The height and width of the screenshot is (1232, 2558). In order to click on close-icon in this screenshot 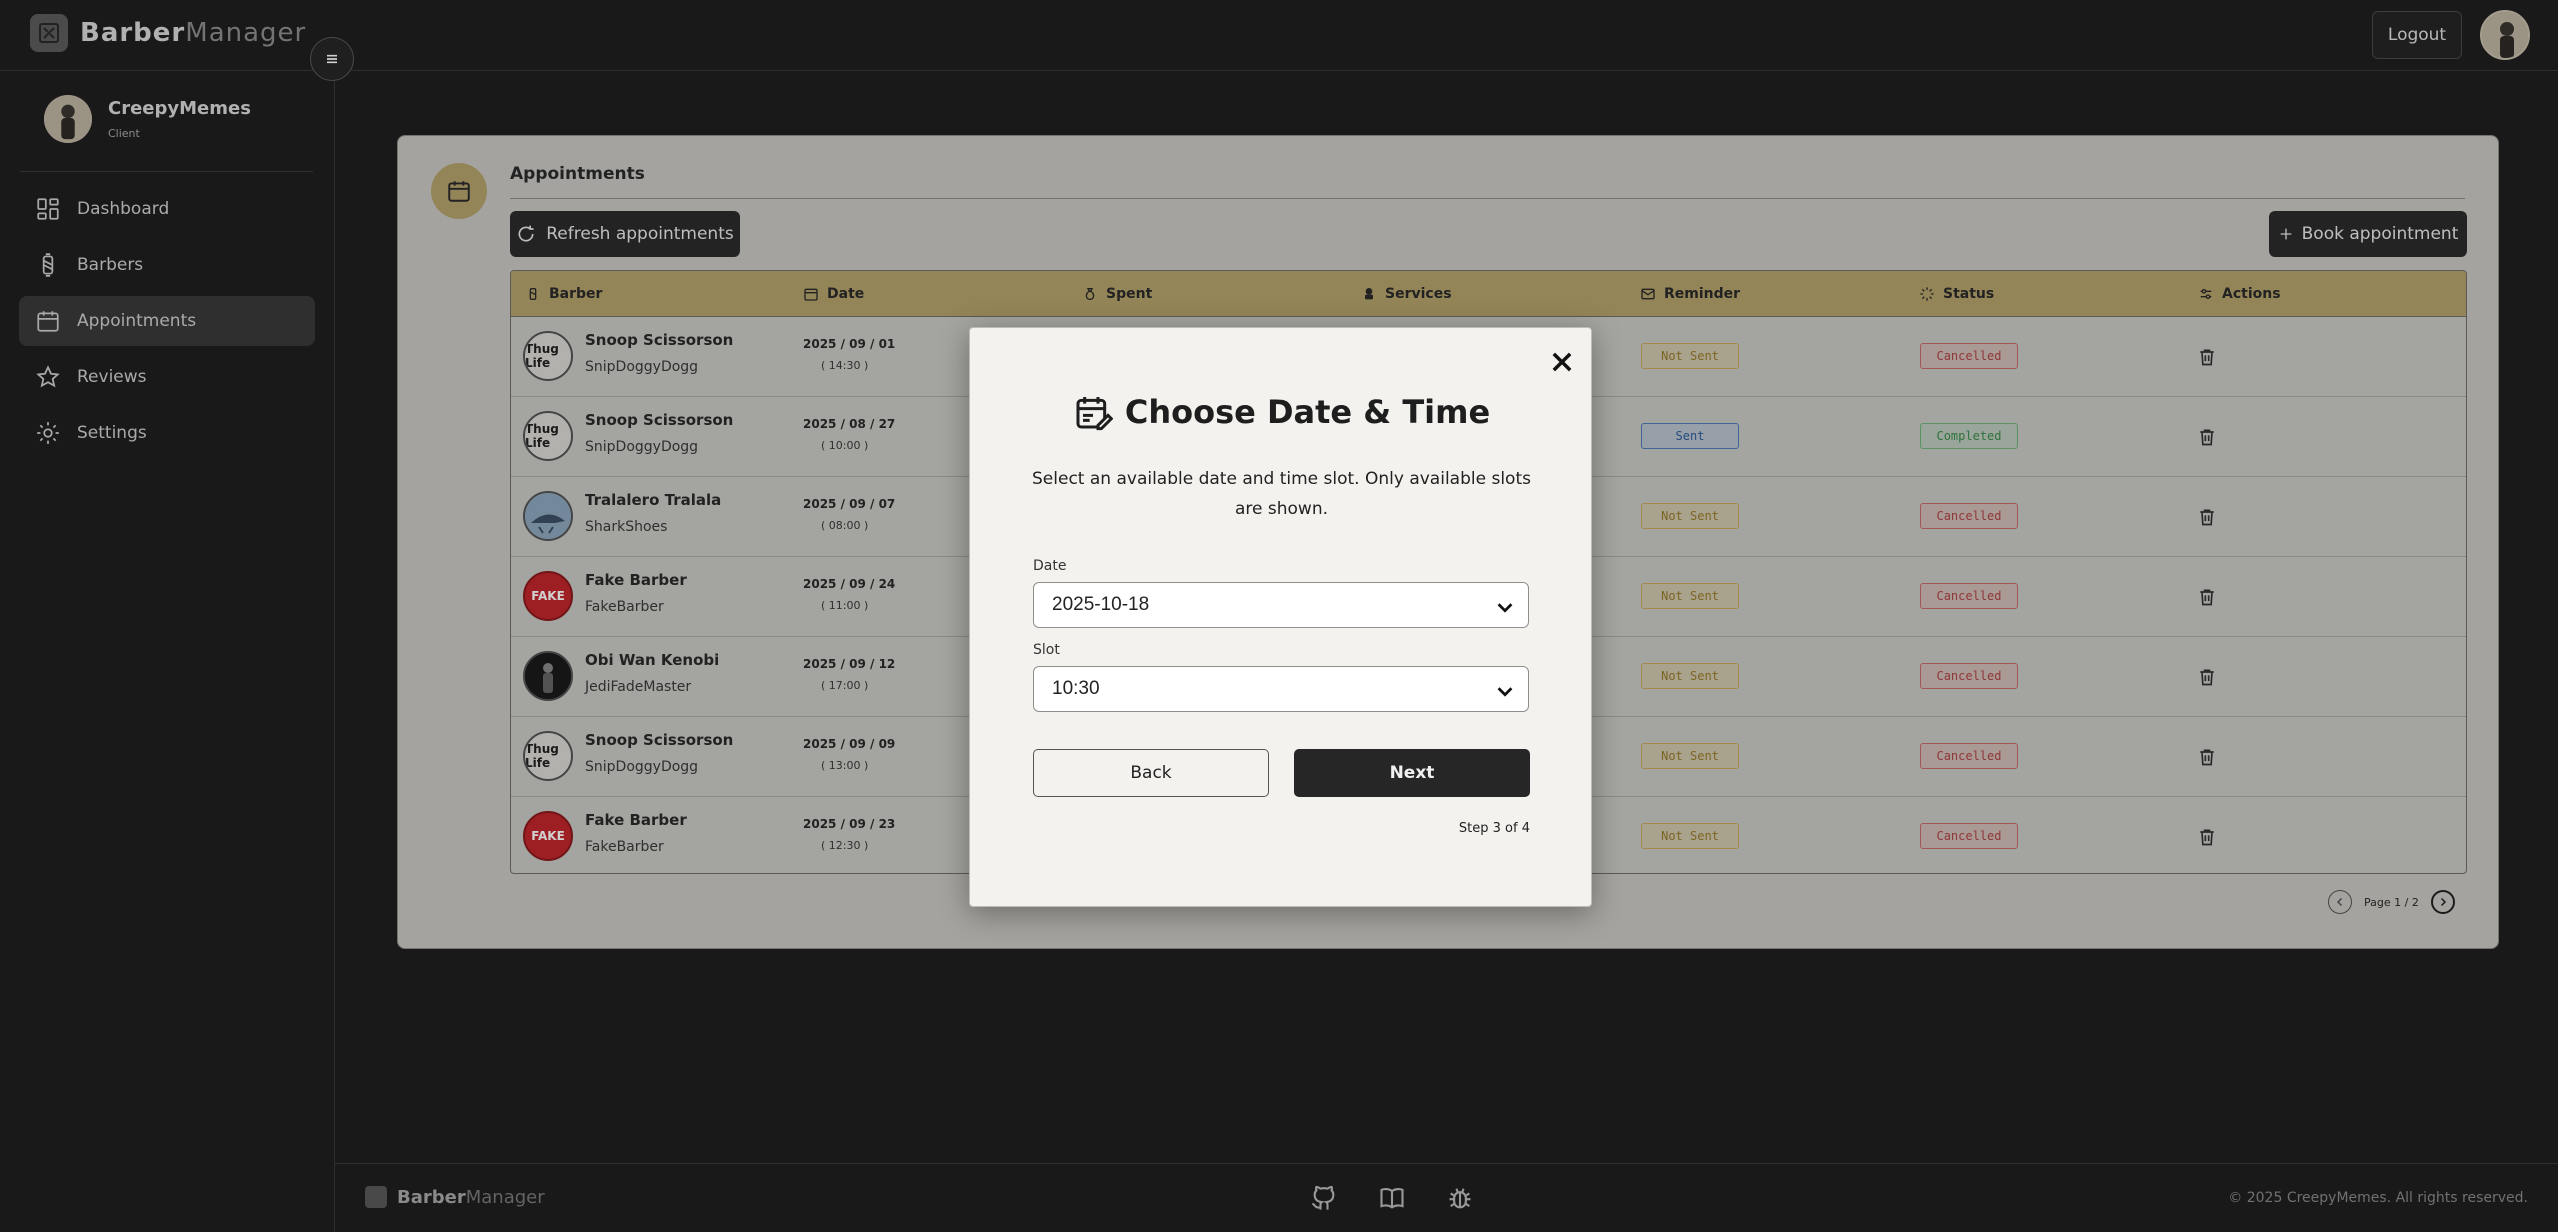, I will do `click(1562, 362)`.